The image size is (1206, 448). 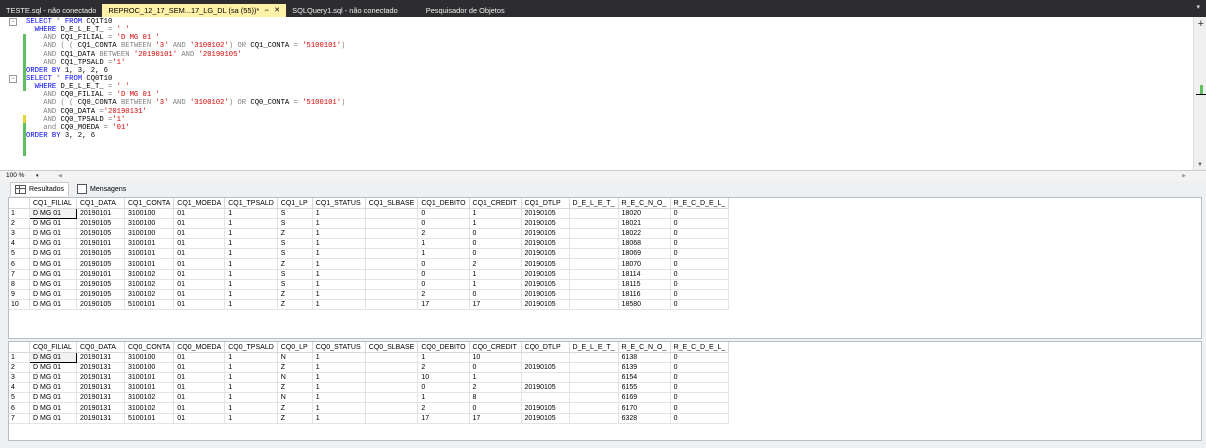 What do you see at coordinates (100, 347) in the screenshot?
I see `column-header: CQ0_DATA` at bounding box center [100, 347].